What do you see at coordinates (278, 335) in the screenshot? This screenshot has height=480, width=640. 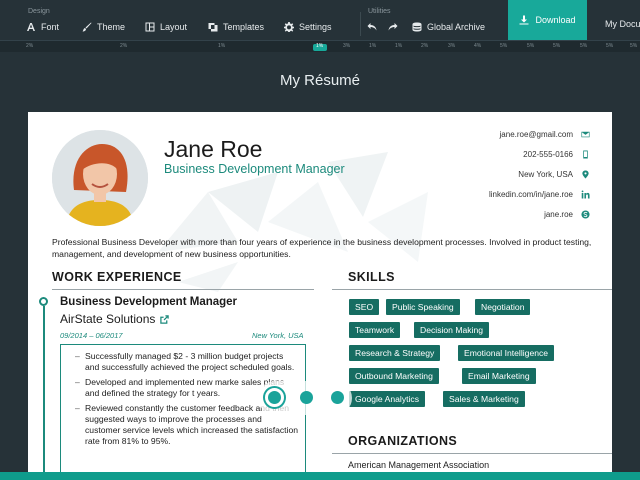 I see `job-location: New York, USA` at bounding box center [278, 335].